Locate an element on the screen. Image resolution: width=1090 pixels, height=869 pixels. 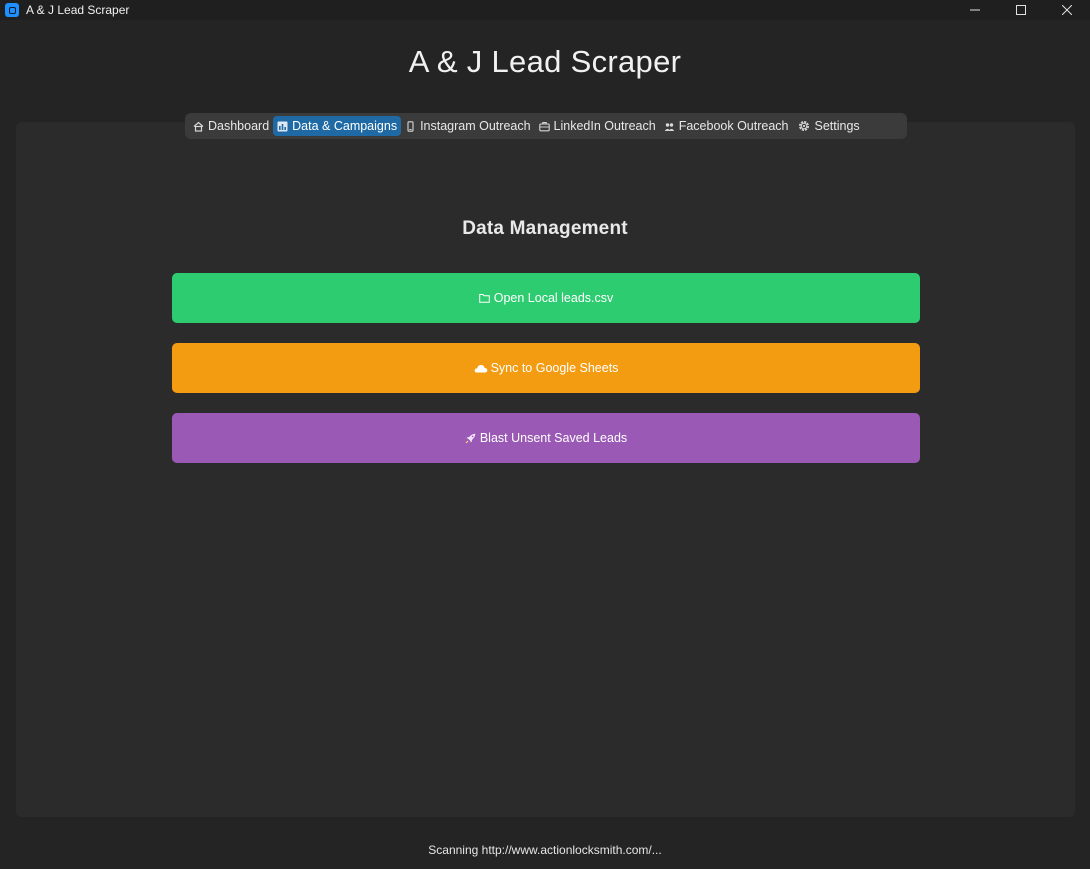
tab-dashboard: Dashboard is located at coordinates (231, 126).